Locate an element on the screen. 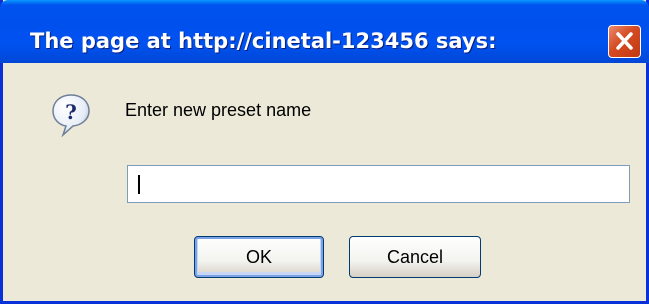  close-icon is located at coordinates (624, 41).